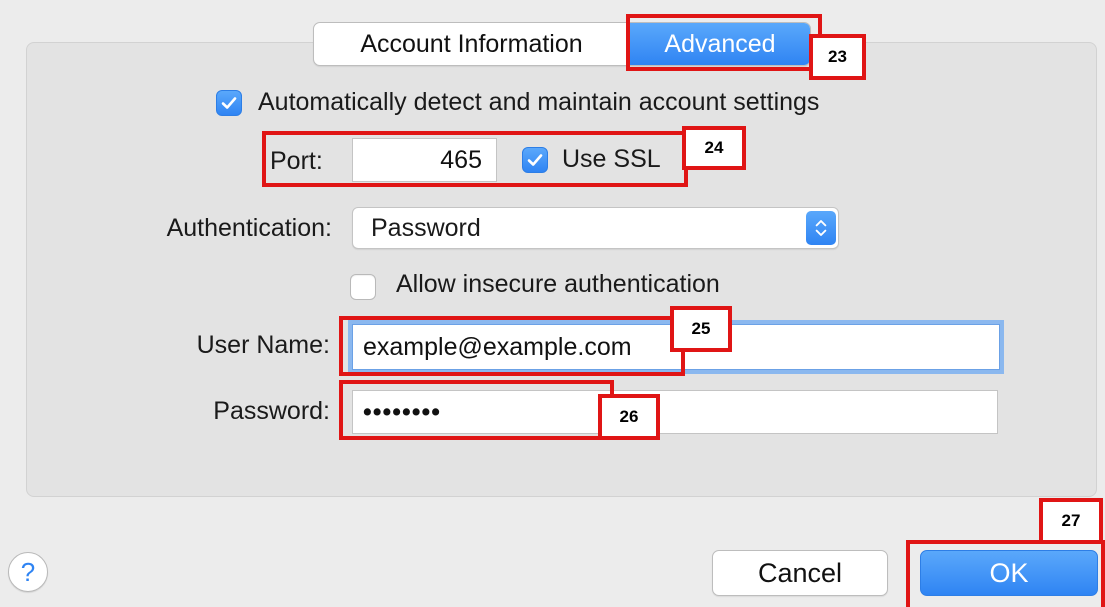 The image size is (1105, 607). Describe the element at coordinates (271, 411) in the screenshot. I see `password-label: Password:` at that location.